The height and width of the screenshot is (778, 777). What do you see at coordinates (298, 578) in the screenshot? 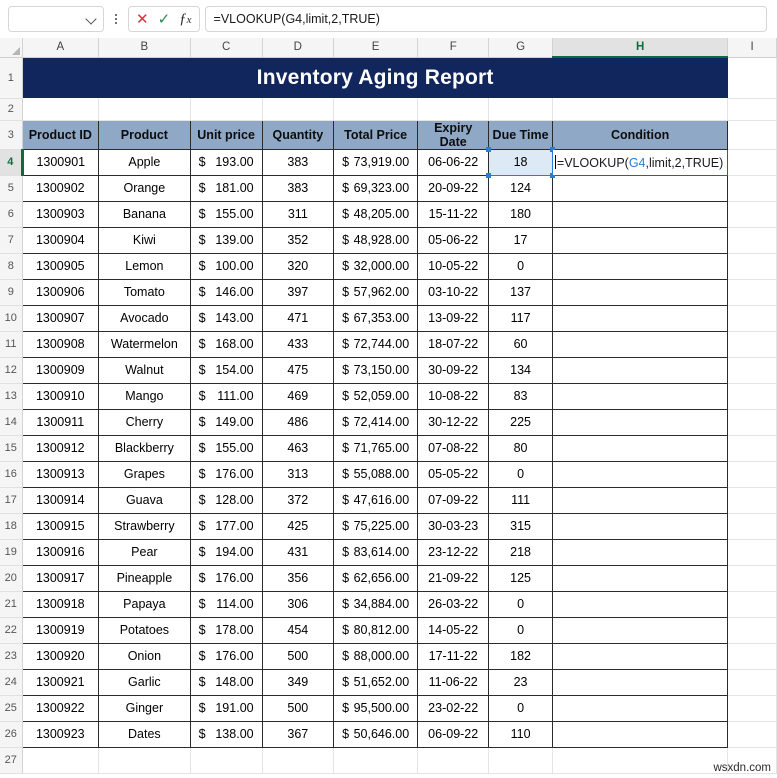
I see `cell-quantity: 356` at bounding box center [298, 578].